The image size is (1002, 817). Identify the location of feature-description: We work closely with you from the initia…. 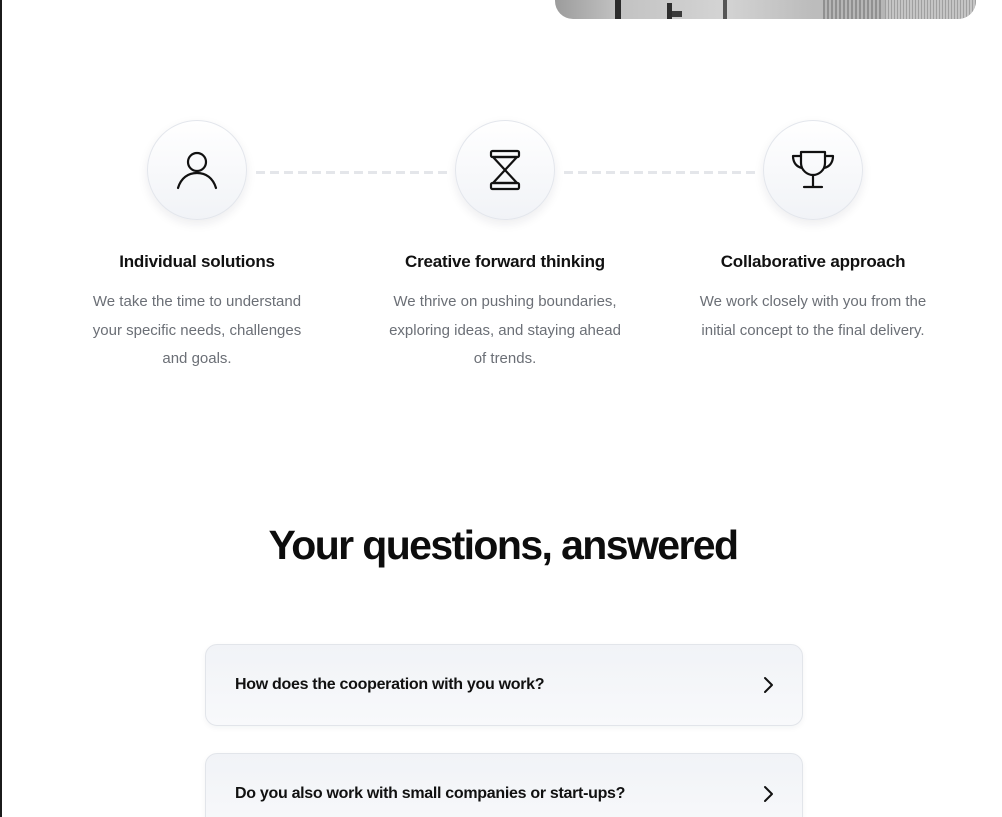
(813, 316).